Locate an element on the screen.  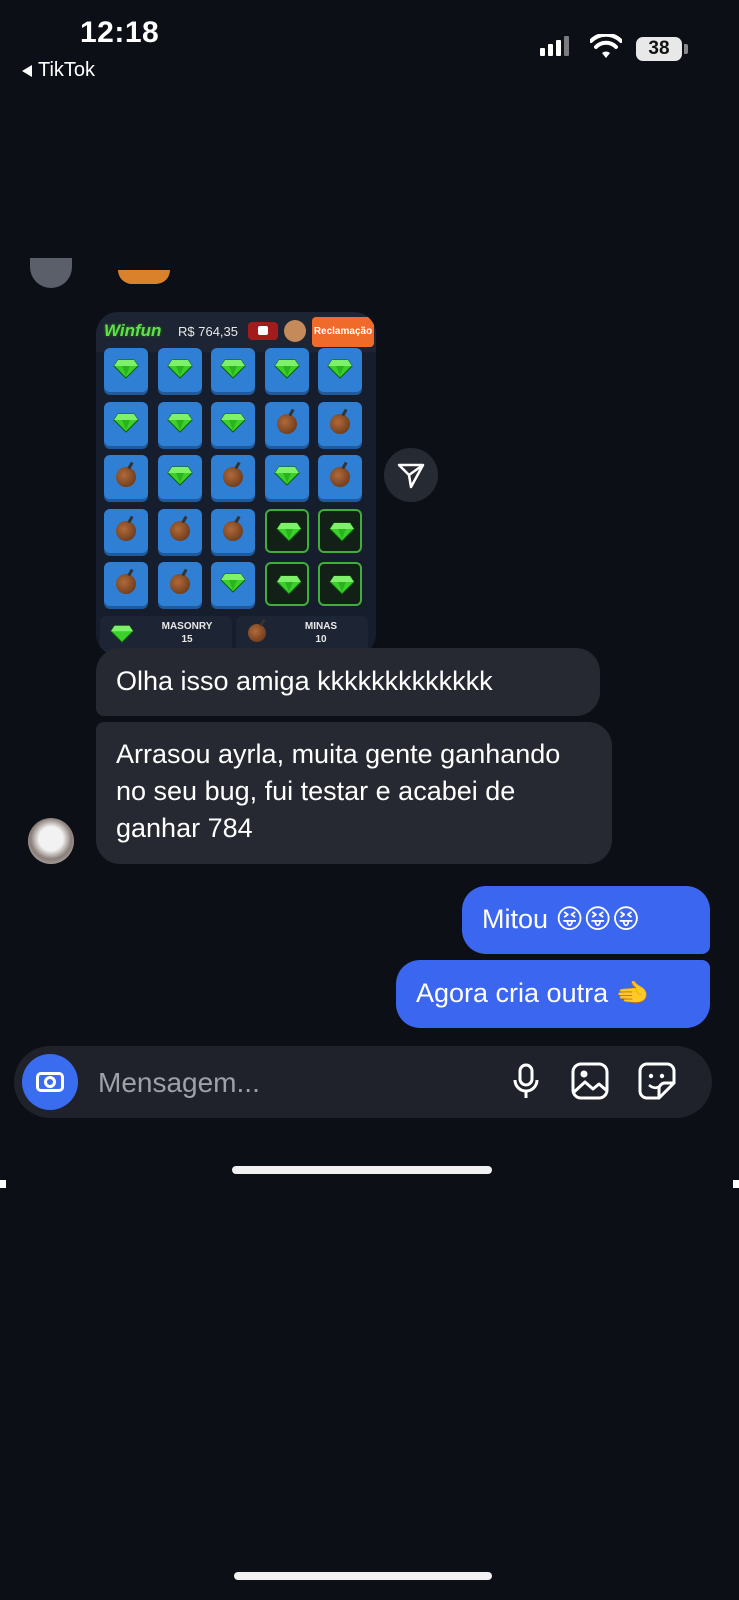
gallery-icon is located at coordinates (590, 1081).